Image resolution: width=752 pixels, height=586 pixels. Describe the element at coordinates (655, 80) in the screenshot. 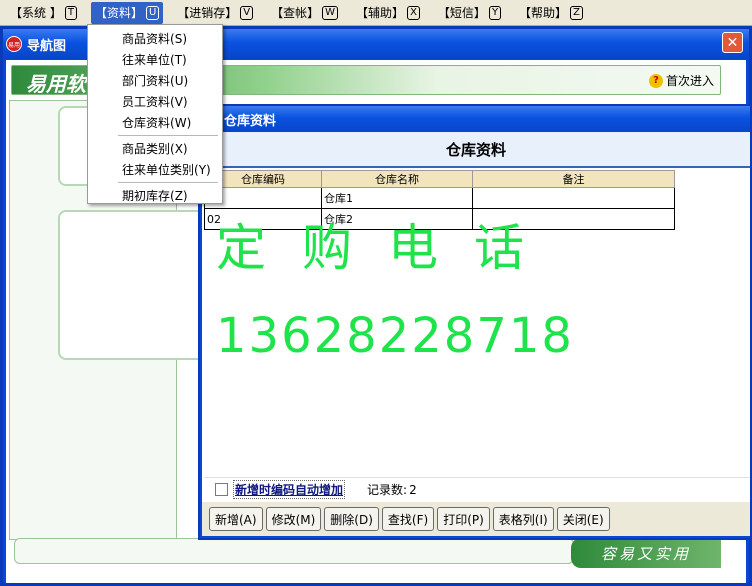

I see `question-icon: ?` at that location.